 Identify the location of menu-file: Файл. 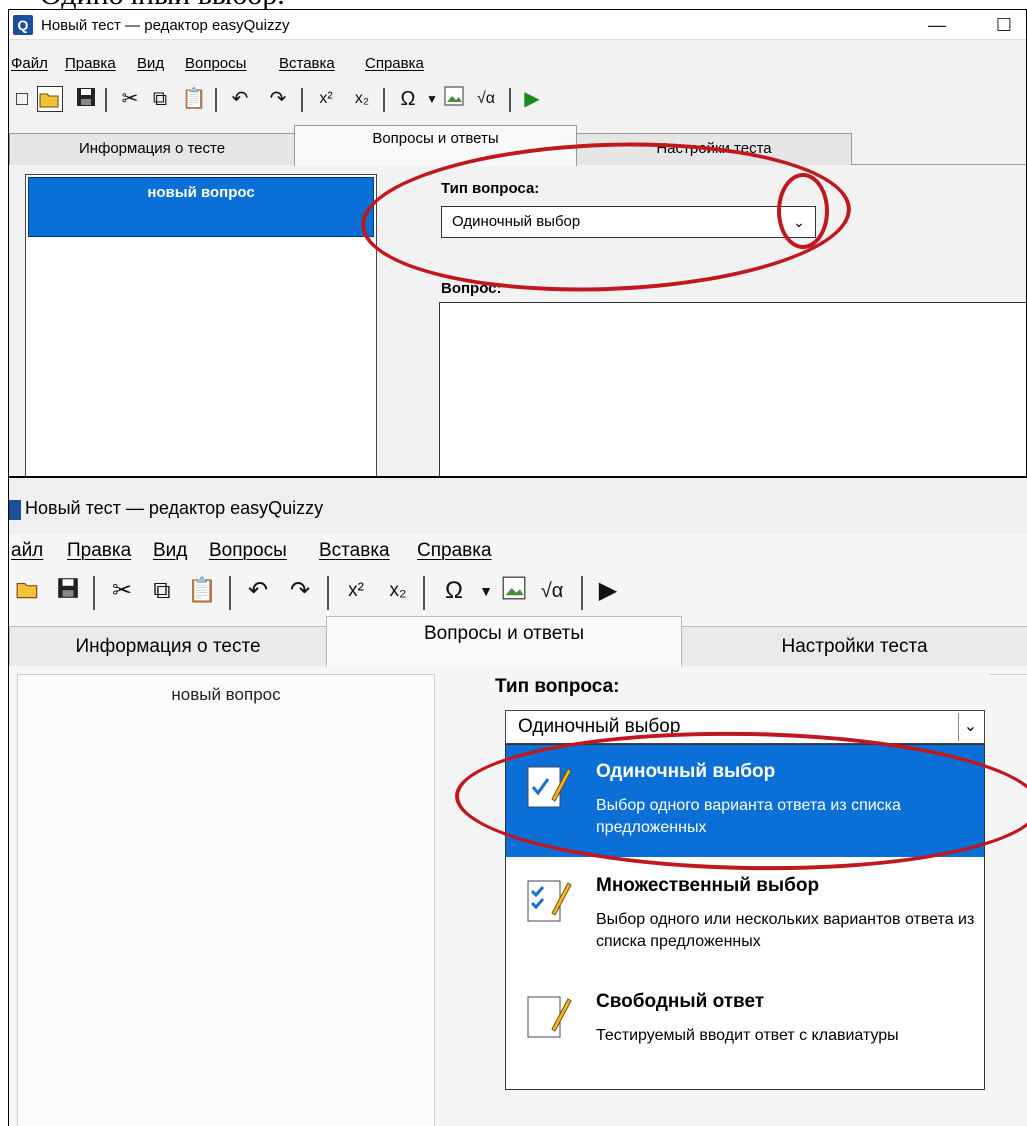
(29, 63).